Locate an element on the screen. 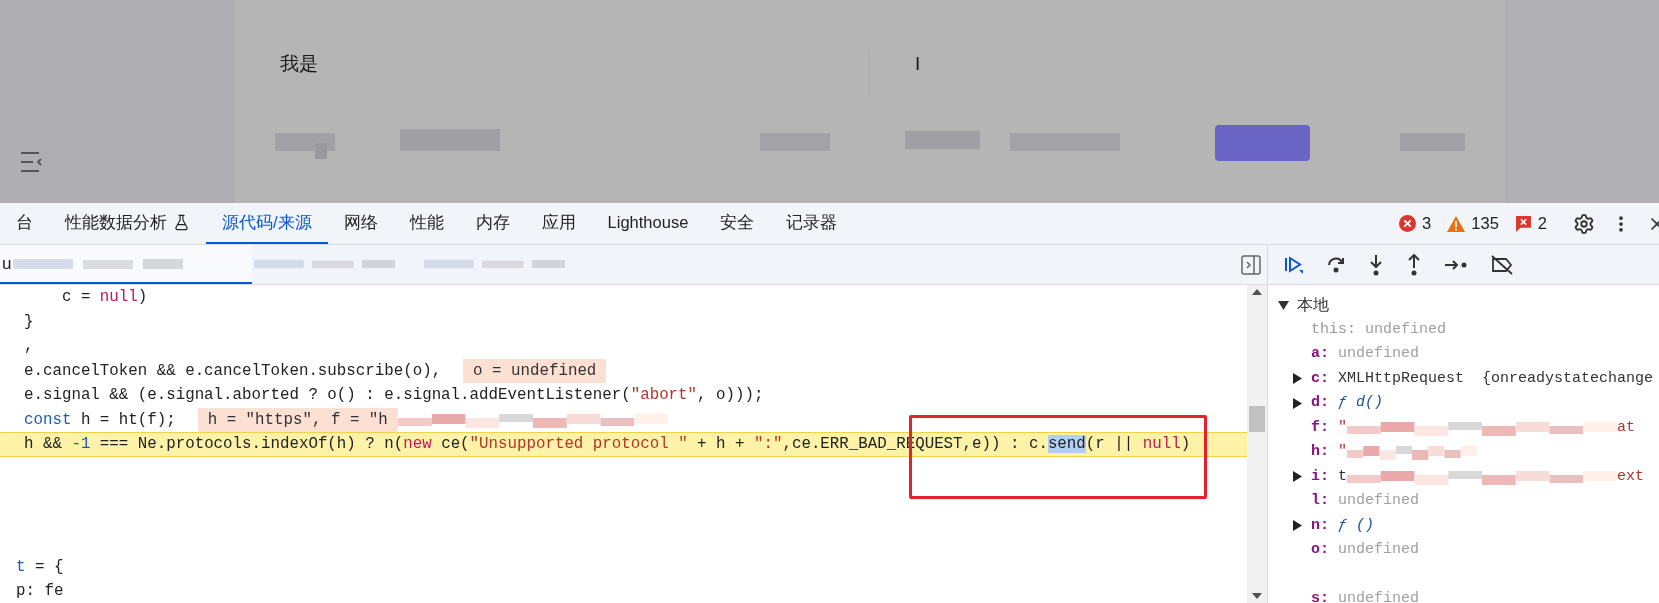  variable-value: ƒ () is located at coordinates (1356, 525).